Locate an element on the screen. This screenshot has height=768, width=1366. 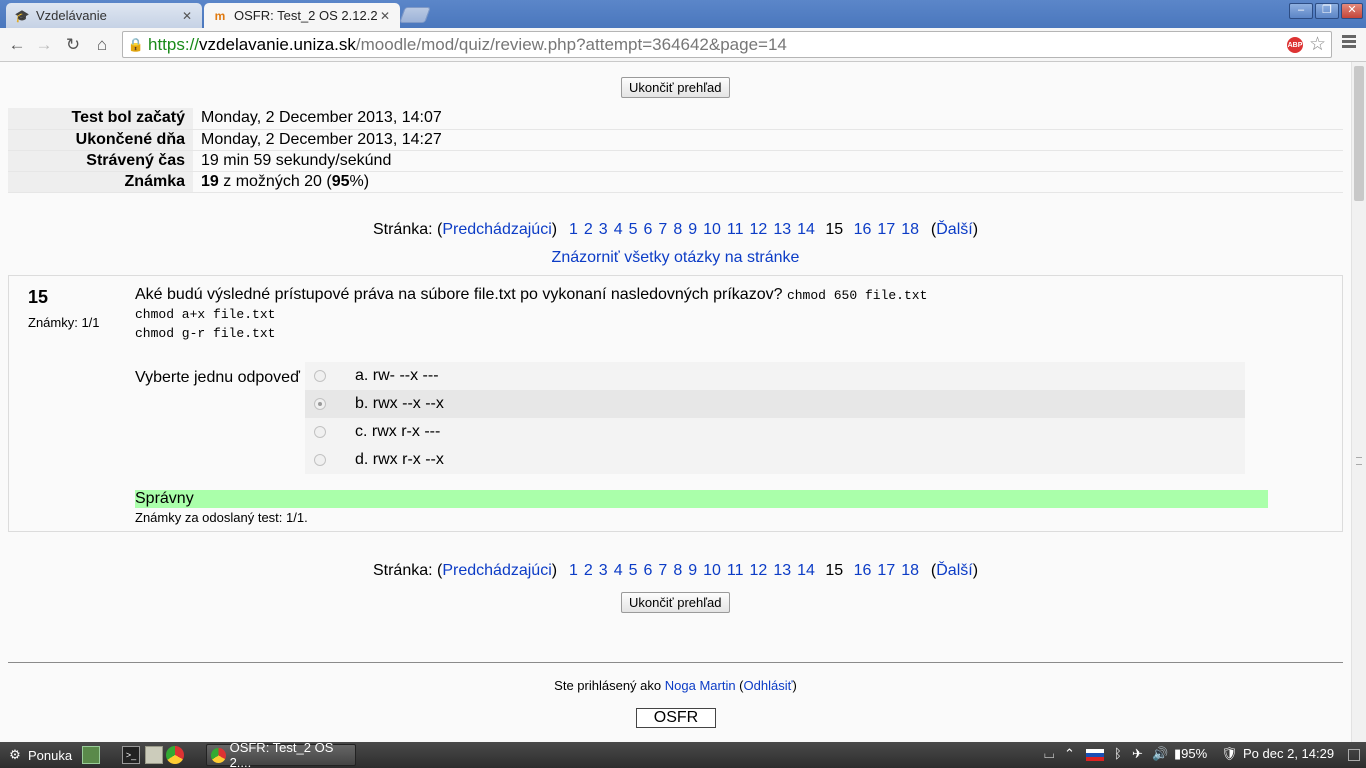
login-paren: ( is located at coordinates (739, 685).